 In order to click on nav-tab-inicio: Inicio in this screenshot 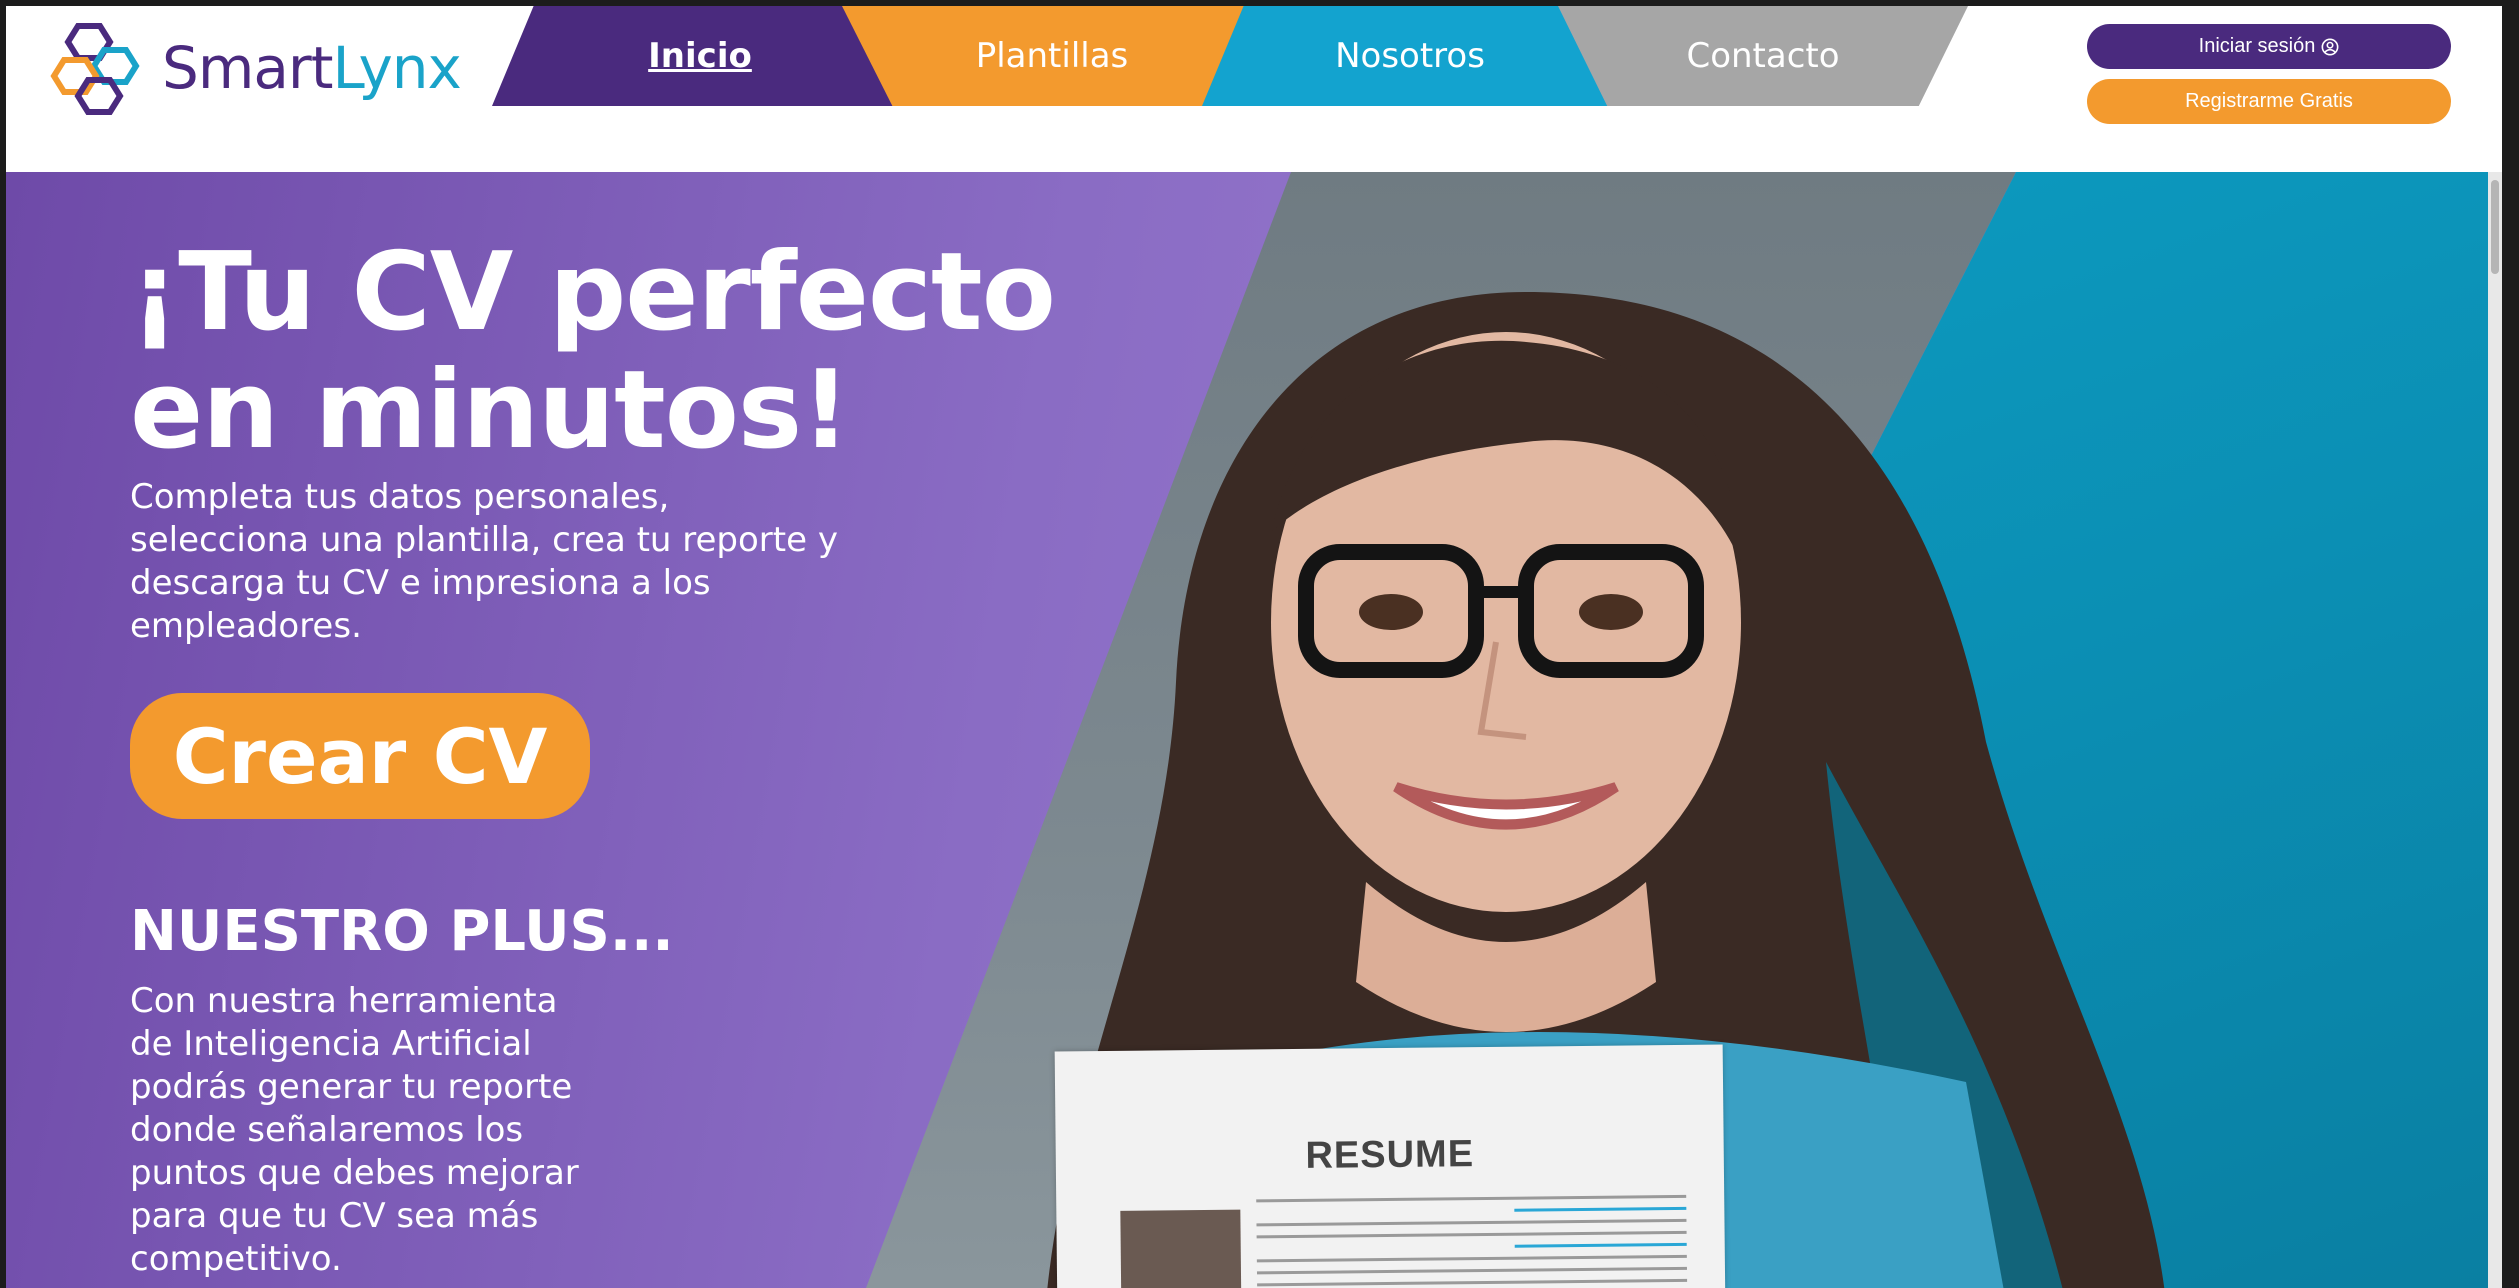, I will do `click(700, 56)`.